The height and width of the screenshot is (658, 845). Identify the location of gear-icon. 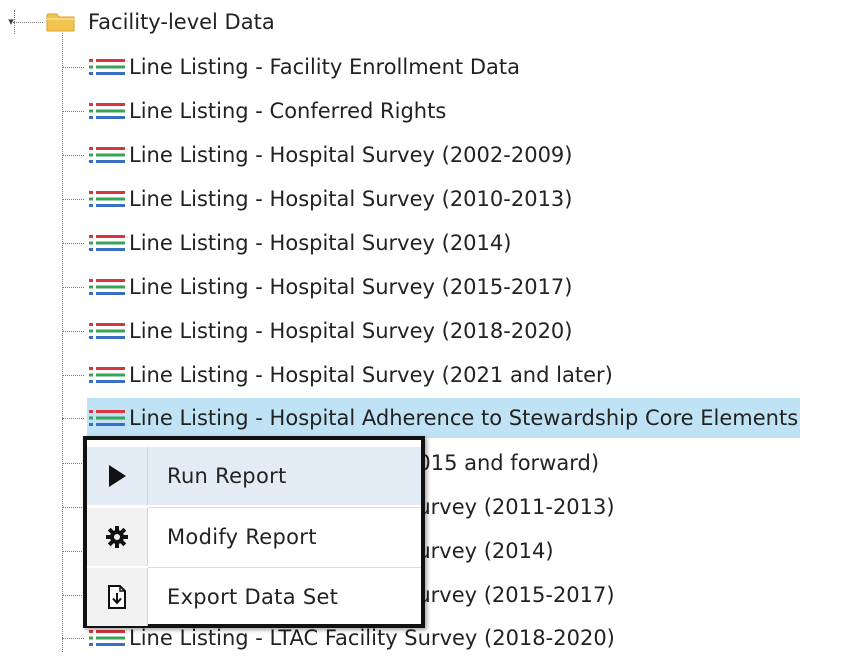
(117, 537).